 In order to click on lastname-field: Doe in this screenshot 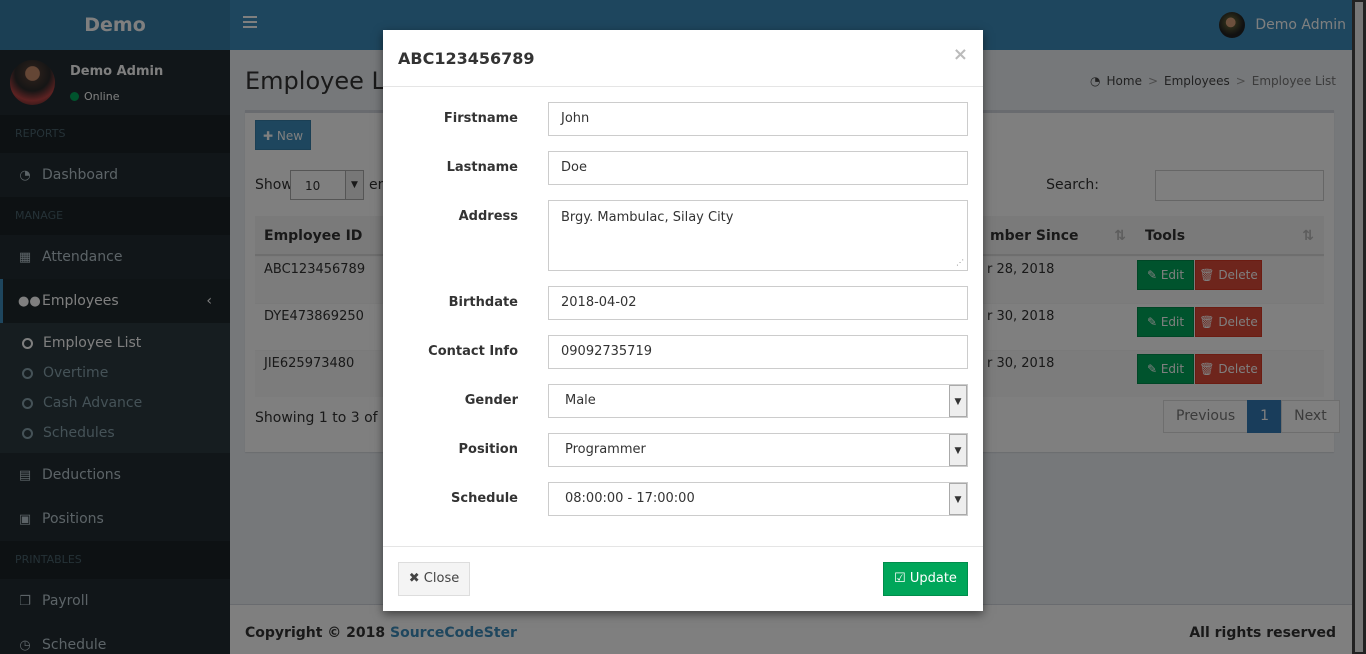, I will do `click(758, 168)`.